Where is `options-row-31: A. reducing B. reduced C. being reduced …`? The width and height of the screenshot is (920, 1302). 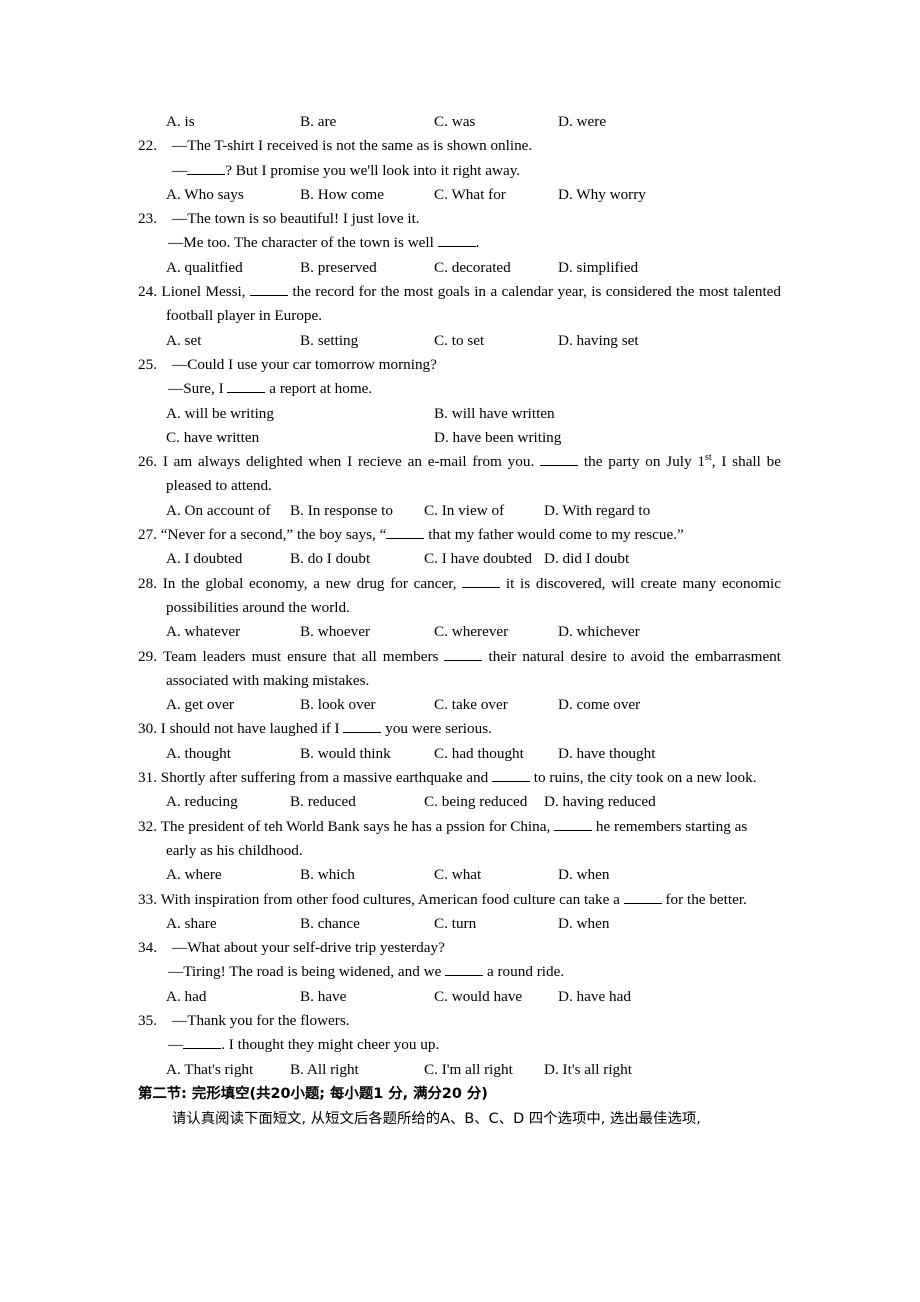
options-row-31: A. reducing B. reduced C. being reduced … is located at coordinates (459, 802).